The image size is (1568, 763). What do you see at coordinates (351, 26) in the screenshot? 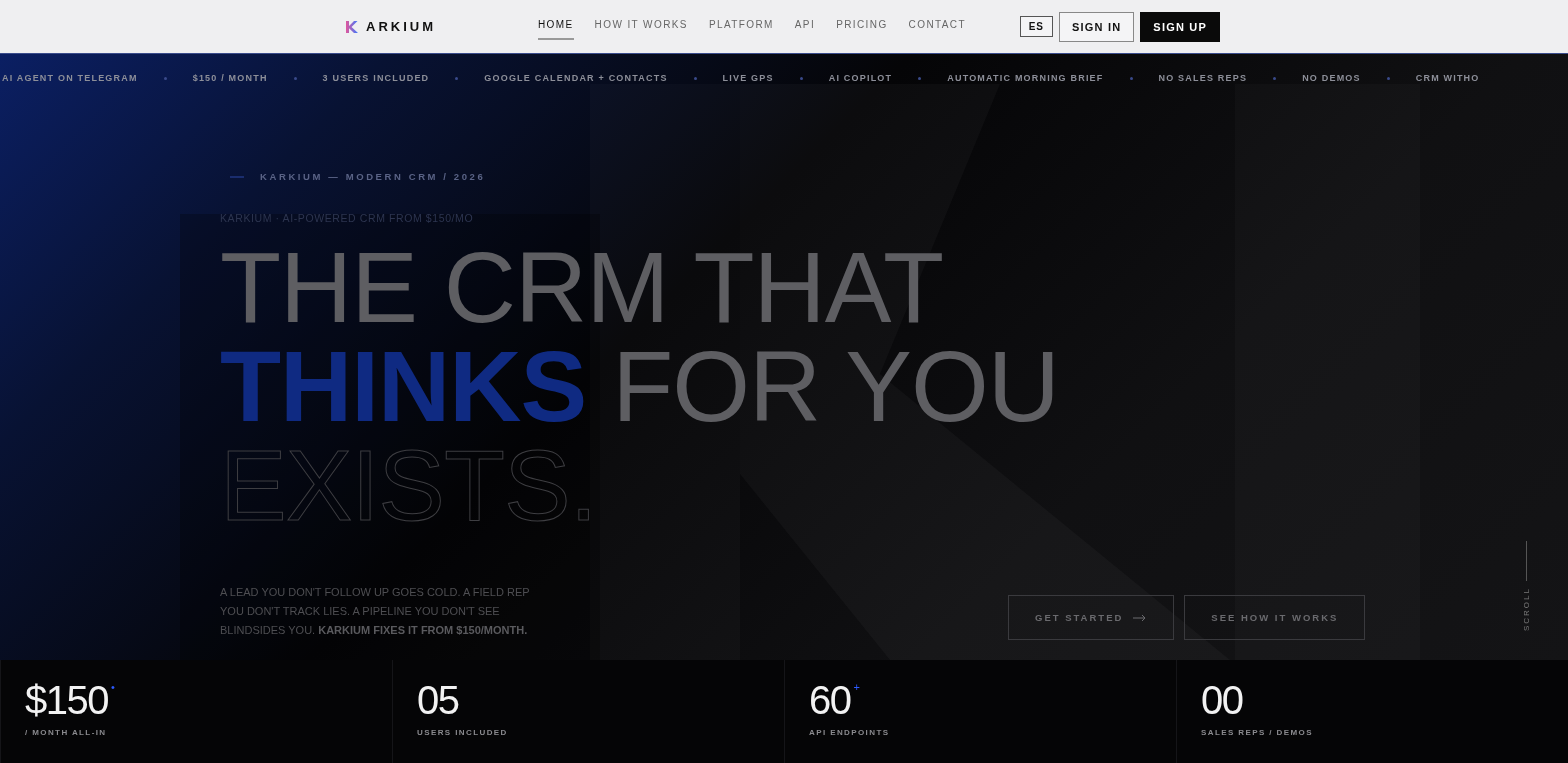
I see `logo-icon` at bounding box center [351, 26].